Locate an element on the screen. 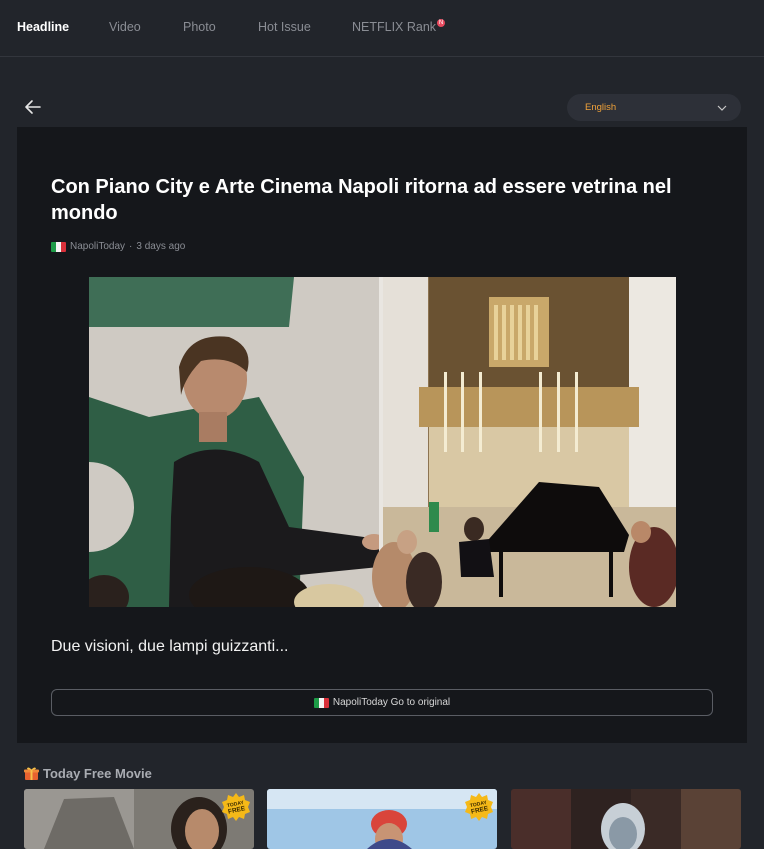 This screenshot has width=764, height=849. back-button is located at coordinates (33, 107).